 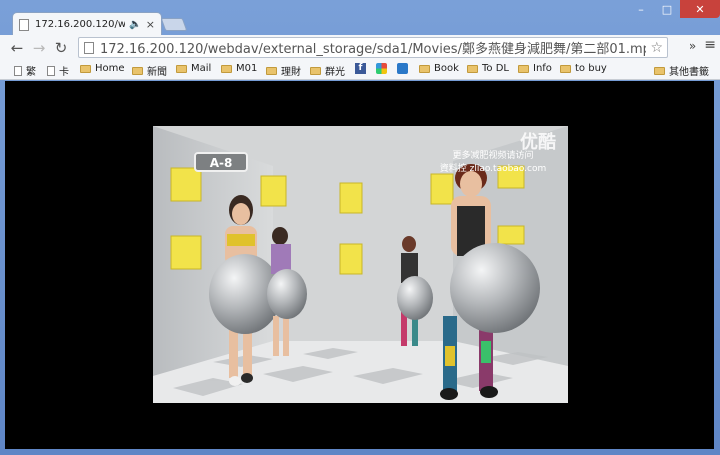 What do you see at coordinates (495, 68) in the screenshot?
I see `bookmark-label: To DL` at bounding box center [495, 68].